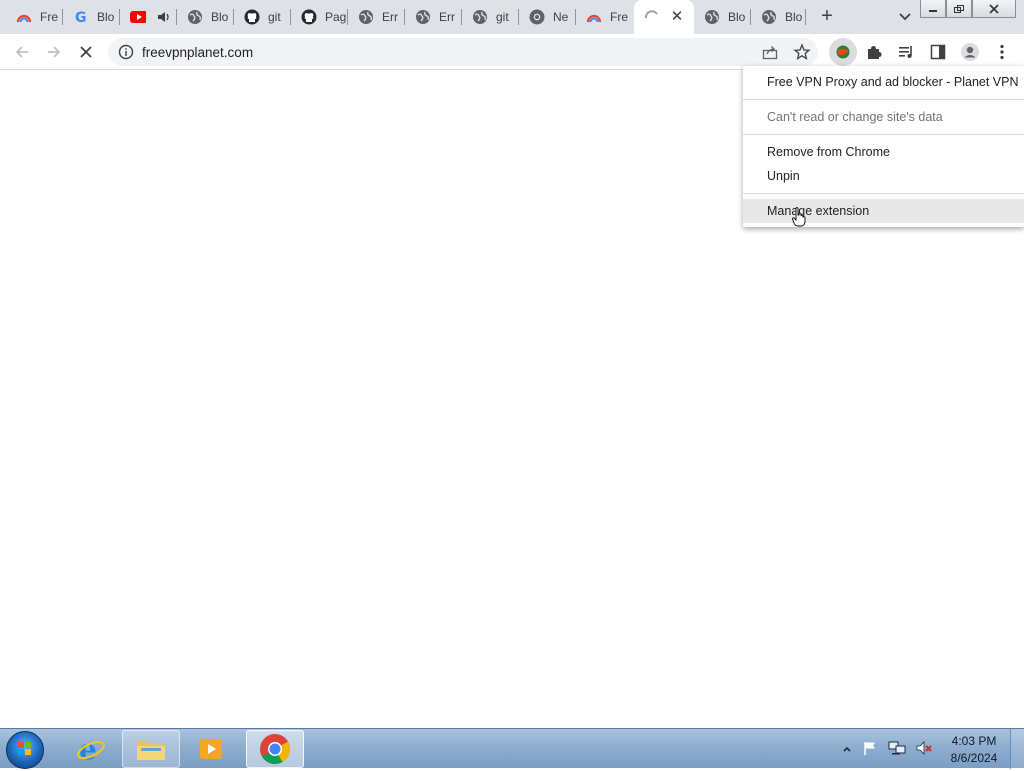  What do you see at coordinates (883, 176) in the screenshot?
I see `menu-item-unpin: Unpin` at bounding box center [883, 176].